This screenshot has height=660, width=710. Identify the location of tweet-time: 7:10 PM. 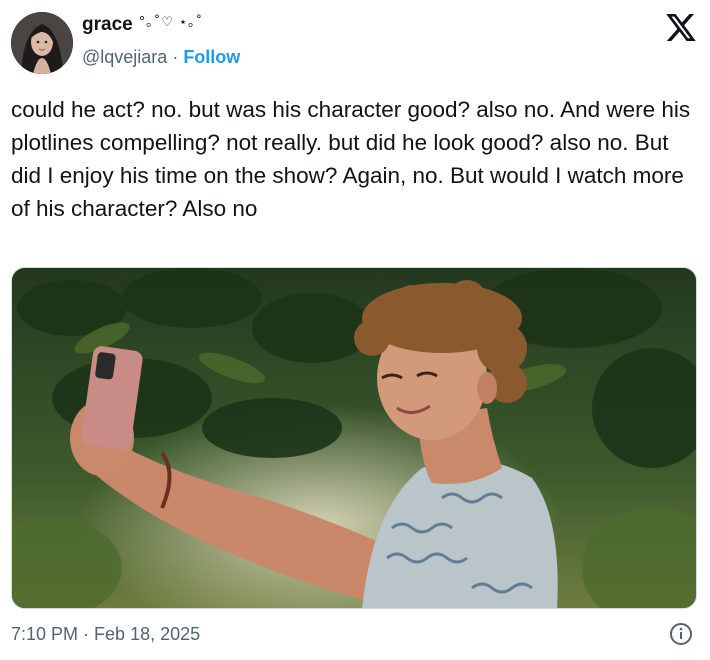
(45, 634).